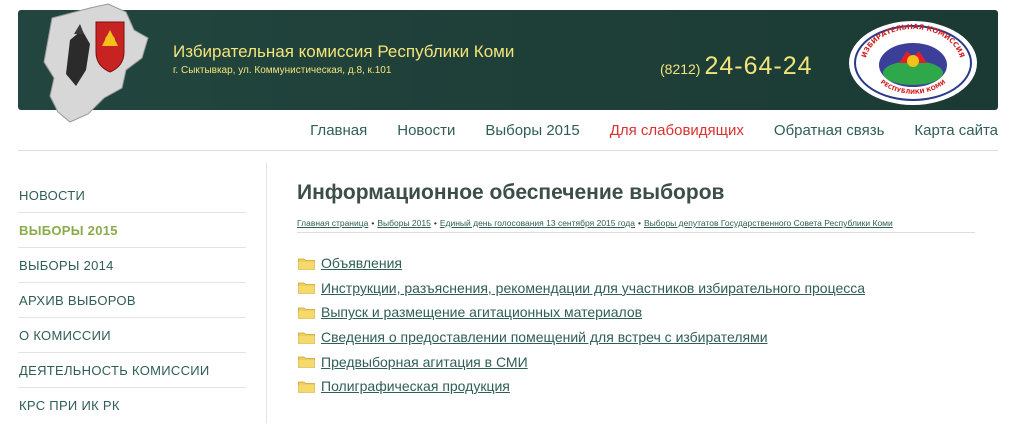  I want to click on nav-accessibility: Для слабовидящих, so click(677, 132).